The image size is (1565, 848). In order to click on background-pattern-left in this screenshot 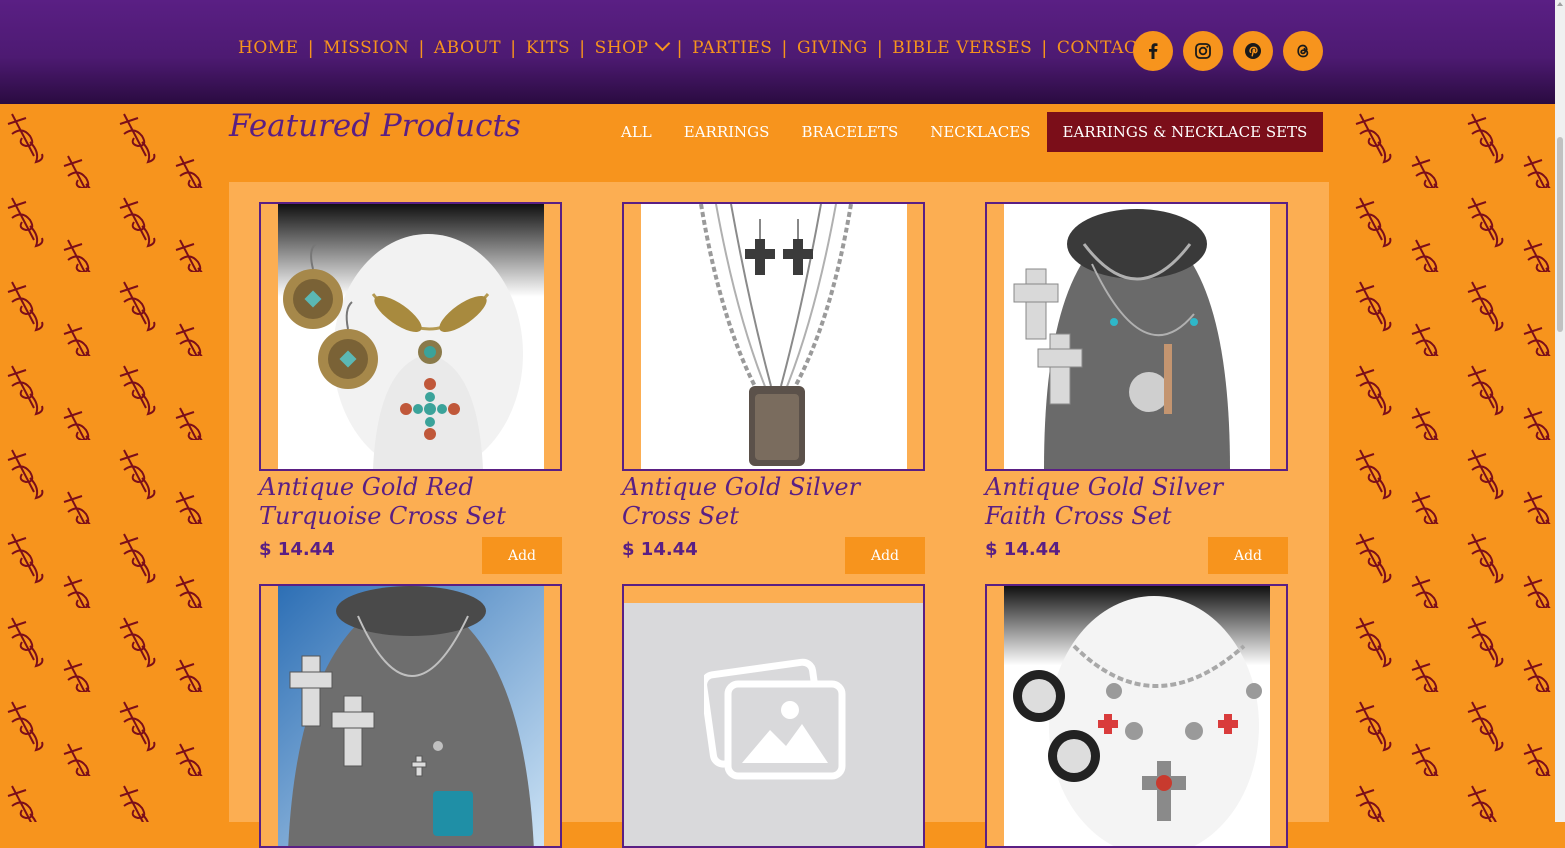, I will do `click(114, 463)`.